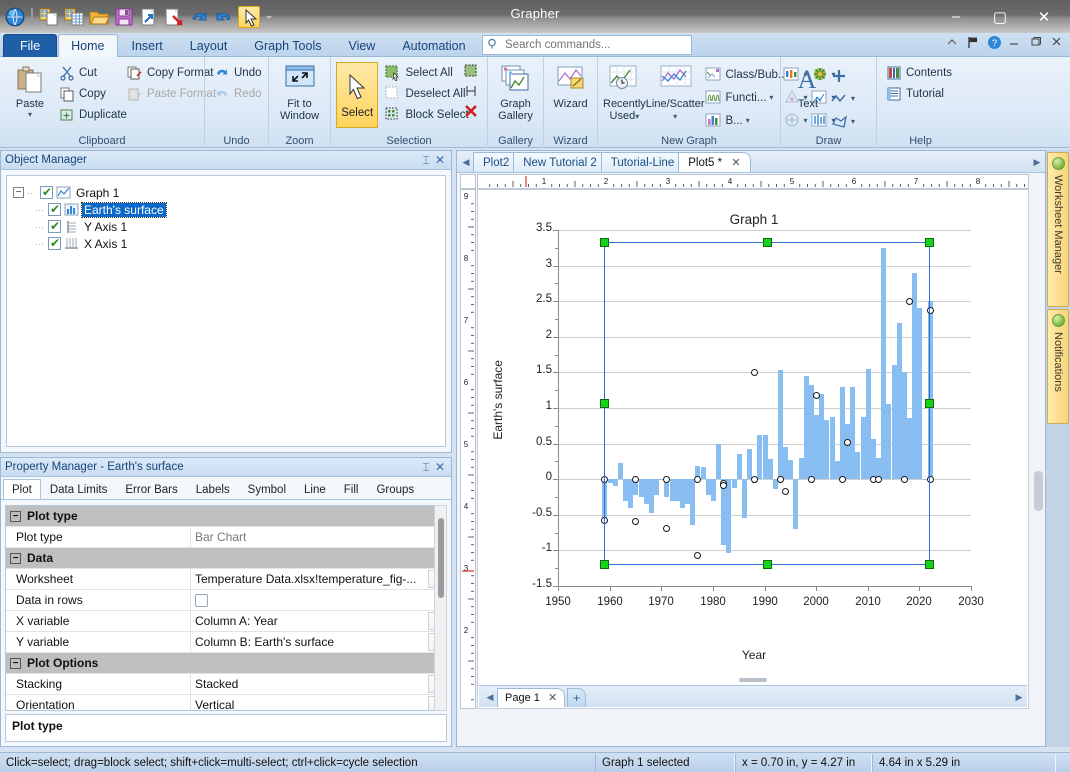 The image size is (1070, 772). Describe the element at coordinates (209, 45) in the screenshot. I see `tab-layout: Layout` at that location.